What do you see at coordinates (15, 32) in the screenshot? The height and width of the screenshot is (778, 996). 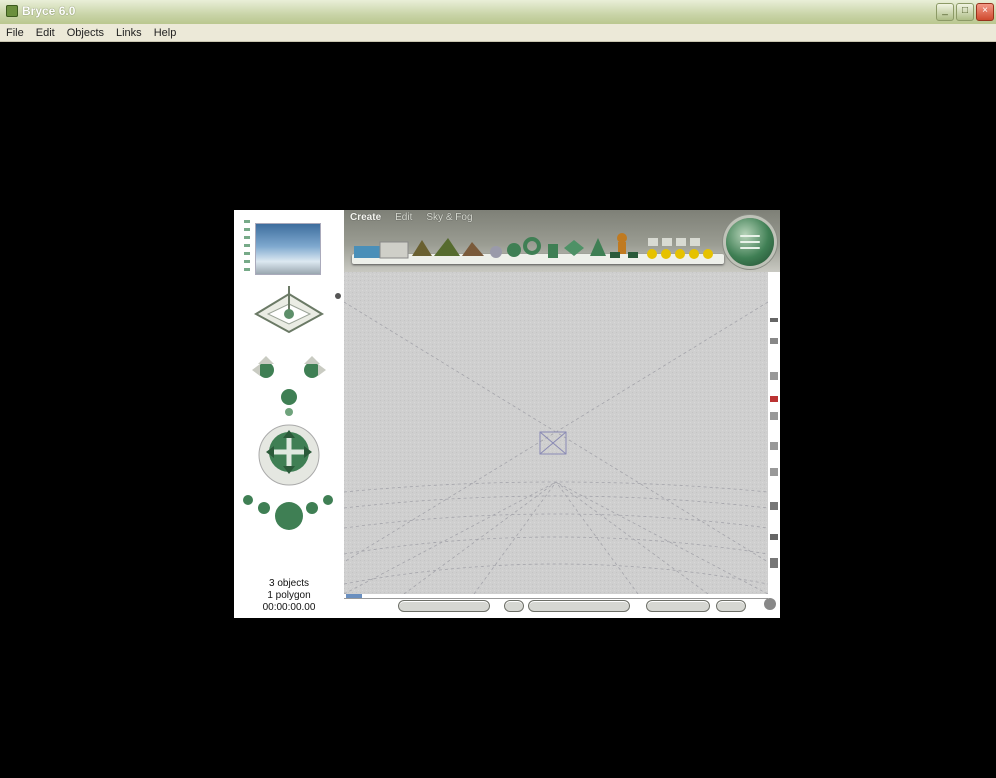 I see `menu-file: File` at bounding box center [15, 32].